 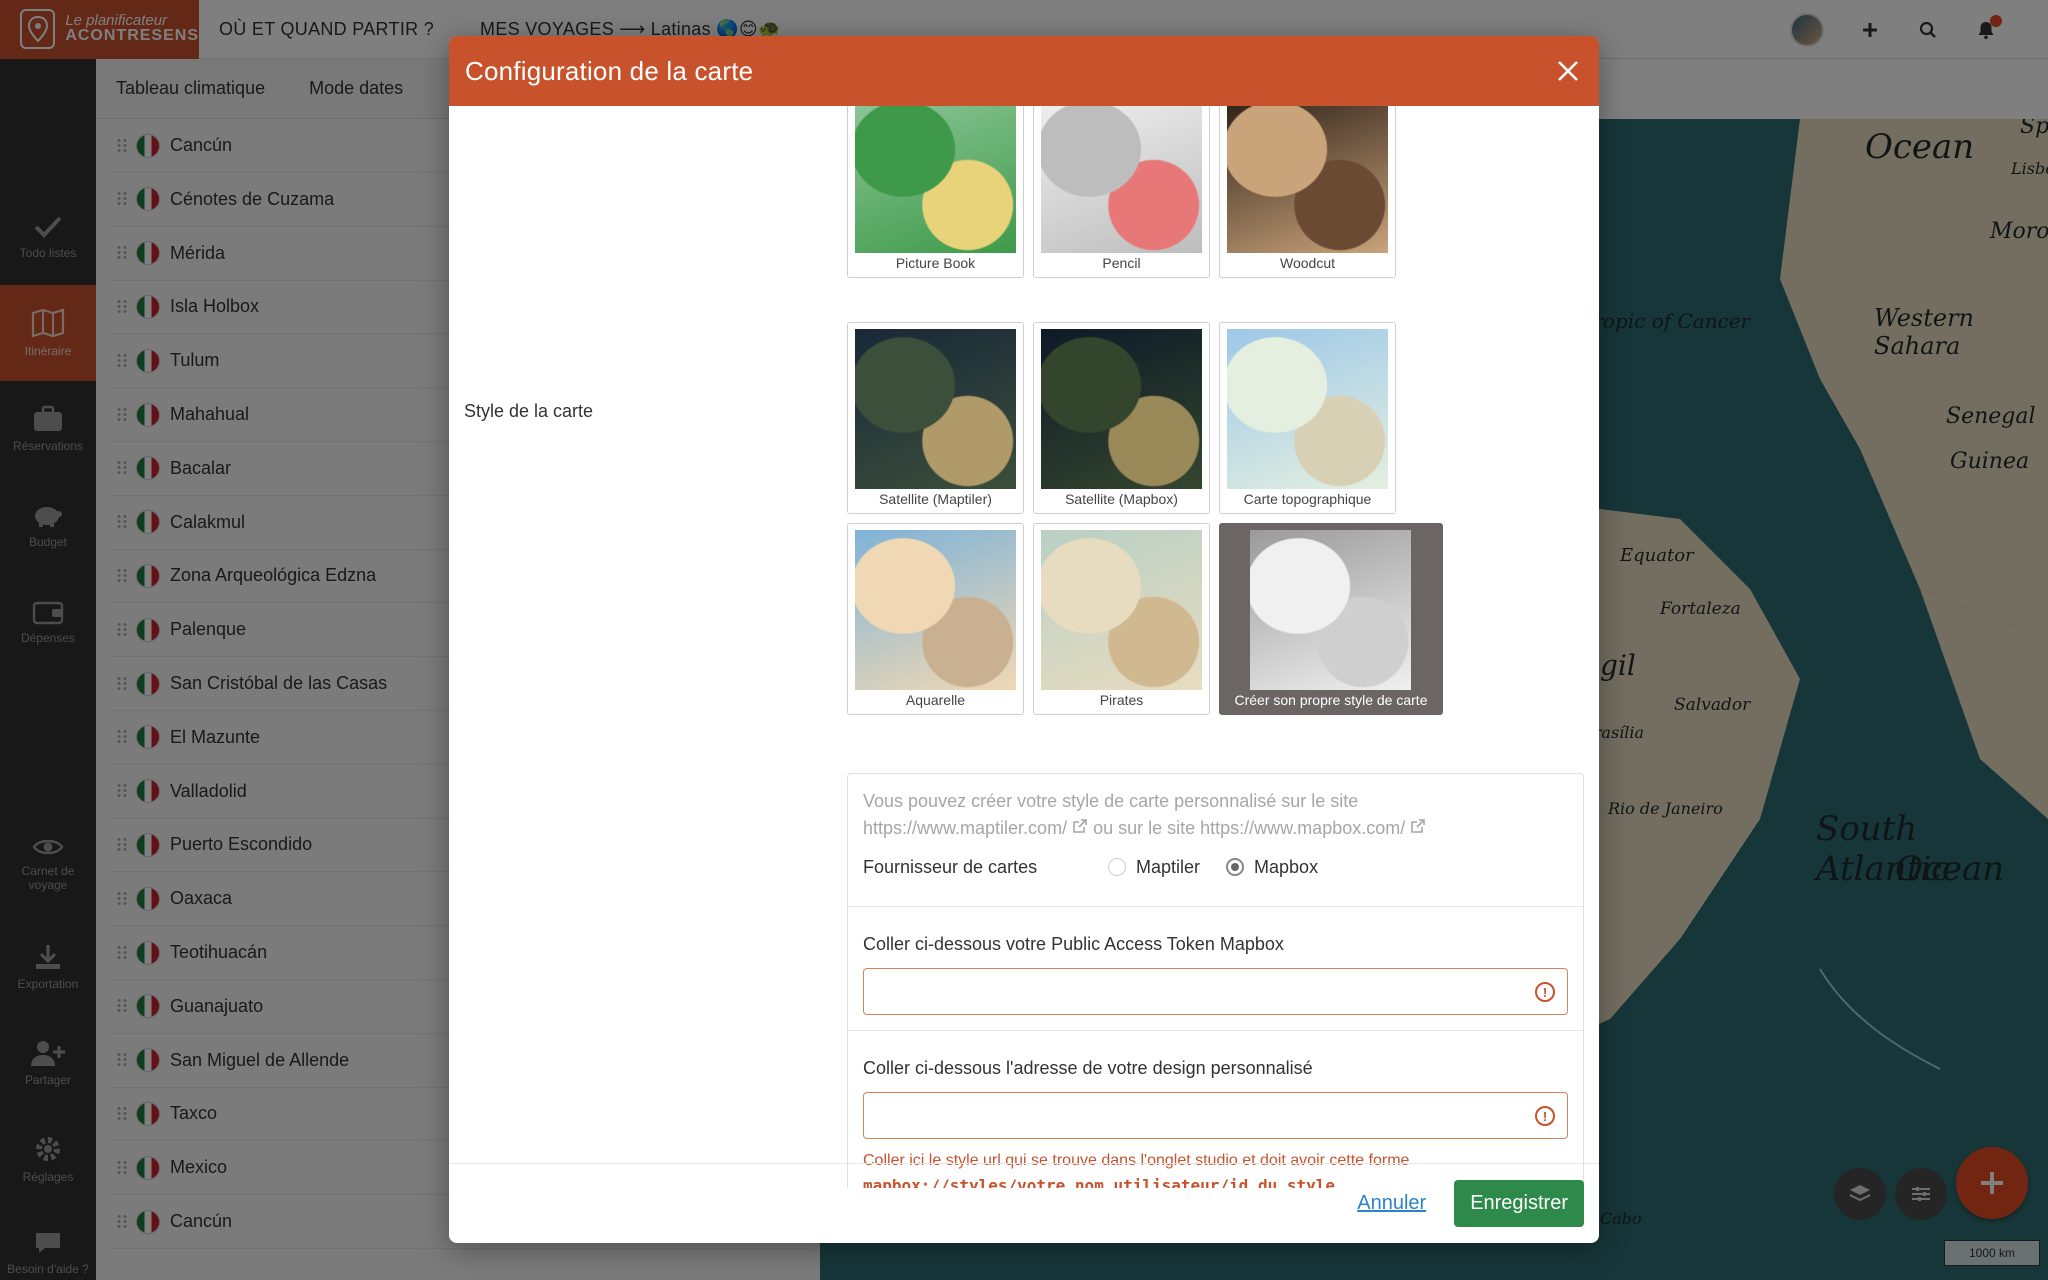 What do you see at coordinates (935, 263) in the screenshot?
I see `map-style-label: Picture Book` at bounding box center [935, 263].